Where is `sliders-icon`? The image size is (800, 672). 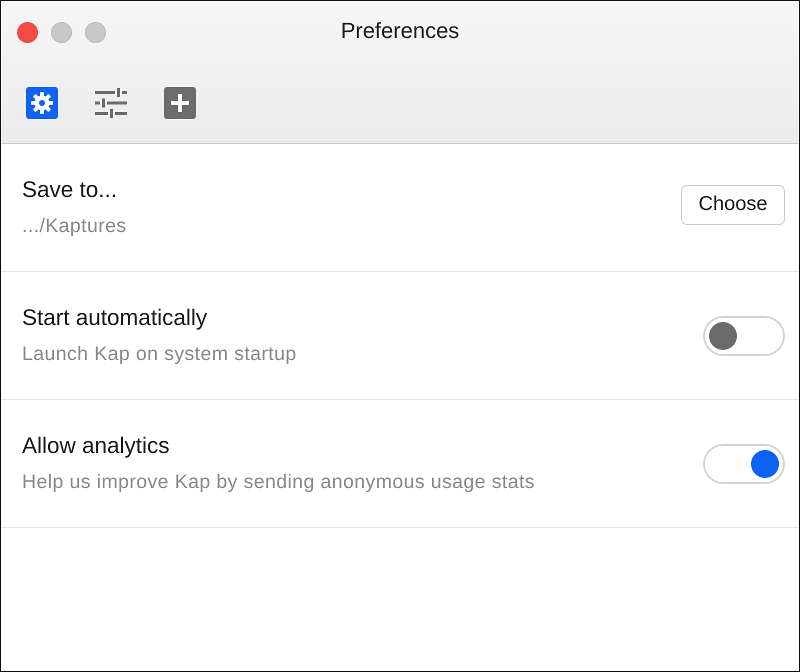 sliders-icon is located at coordinates (111, 103).